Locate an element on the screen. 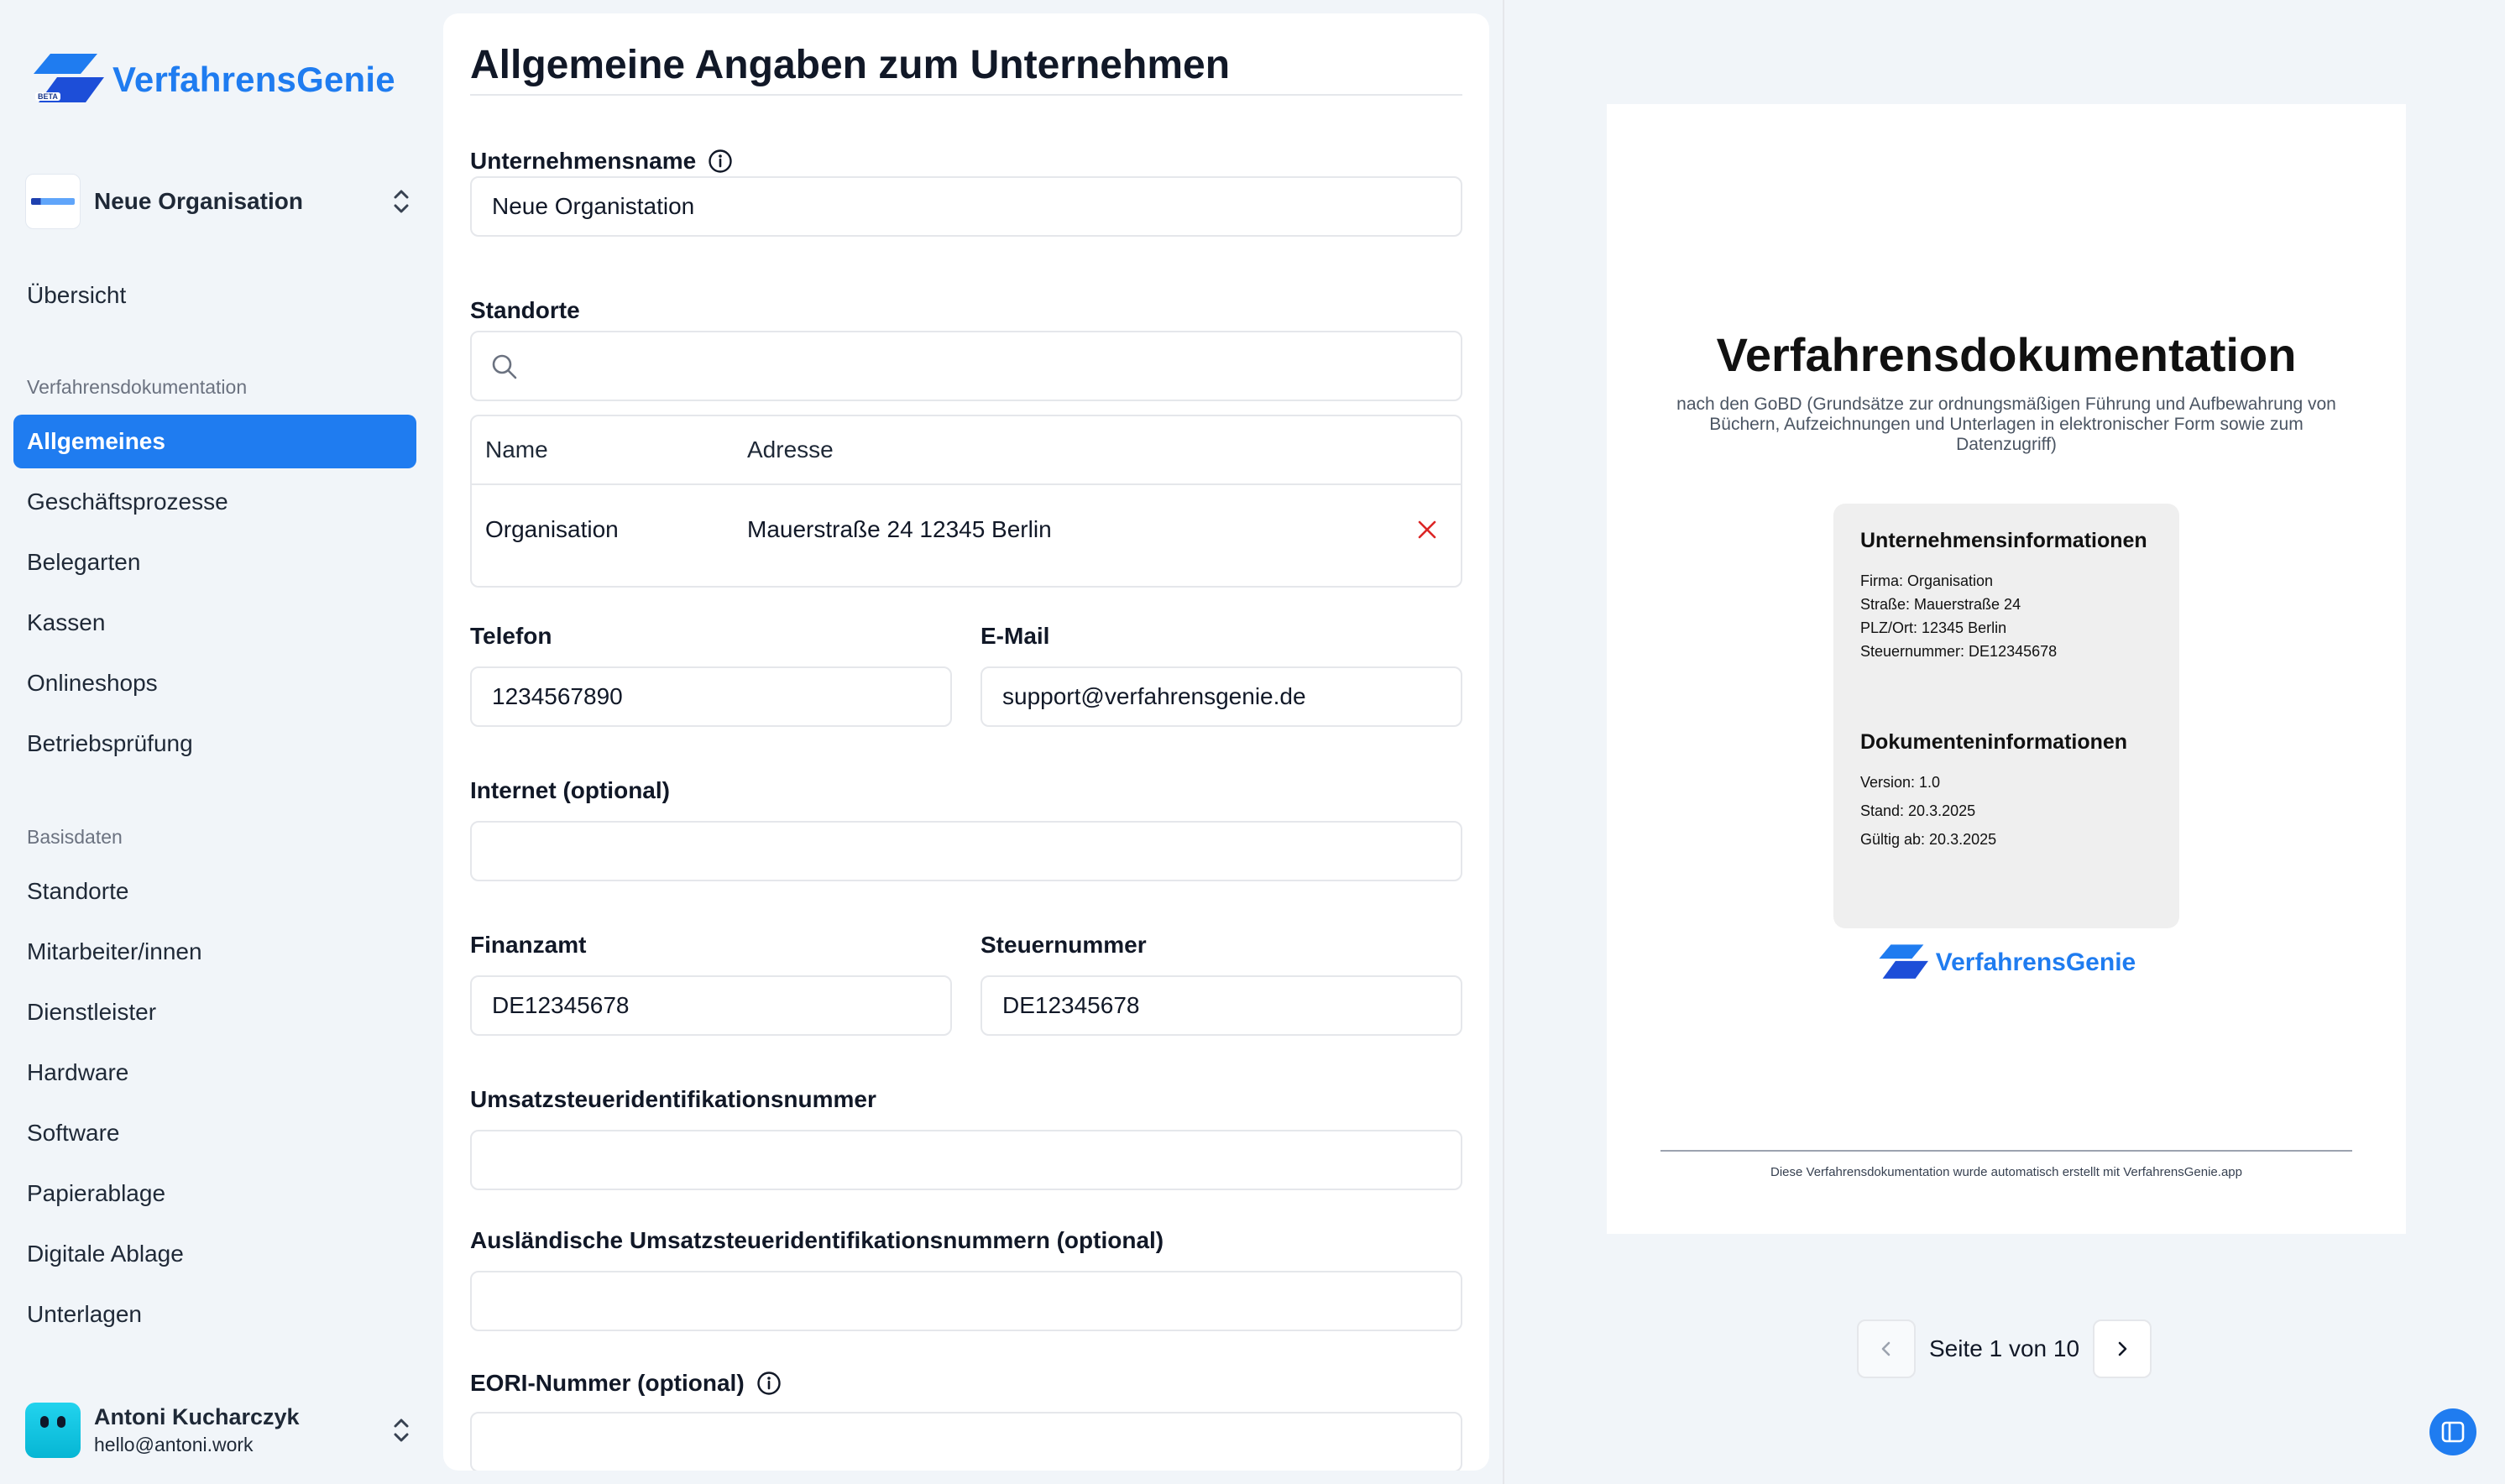  sidebar-item-software: Software is located at coordinates (214, 1133).